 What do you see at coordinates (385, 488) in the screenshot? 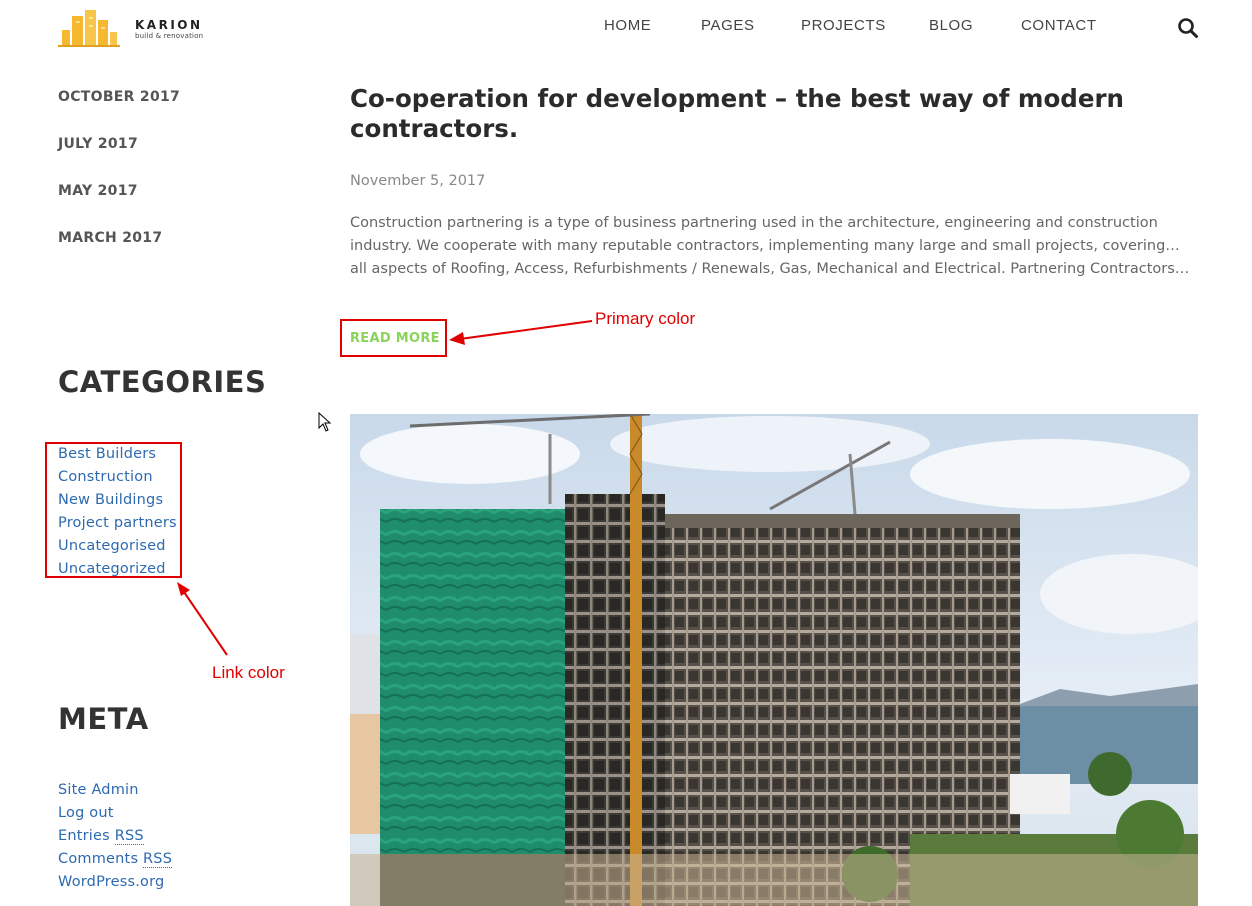
I see `annotation-arrows` at bounding box center [385, 488].